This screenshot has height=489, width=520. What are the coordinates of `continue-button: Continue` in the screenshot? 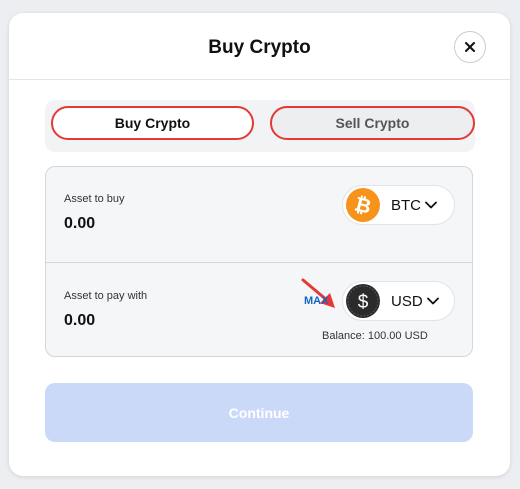 It's located at (259, 412).